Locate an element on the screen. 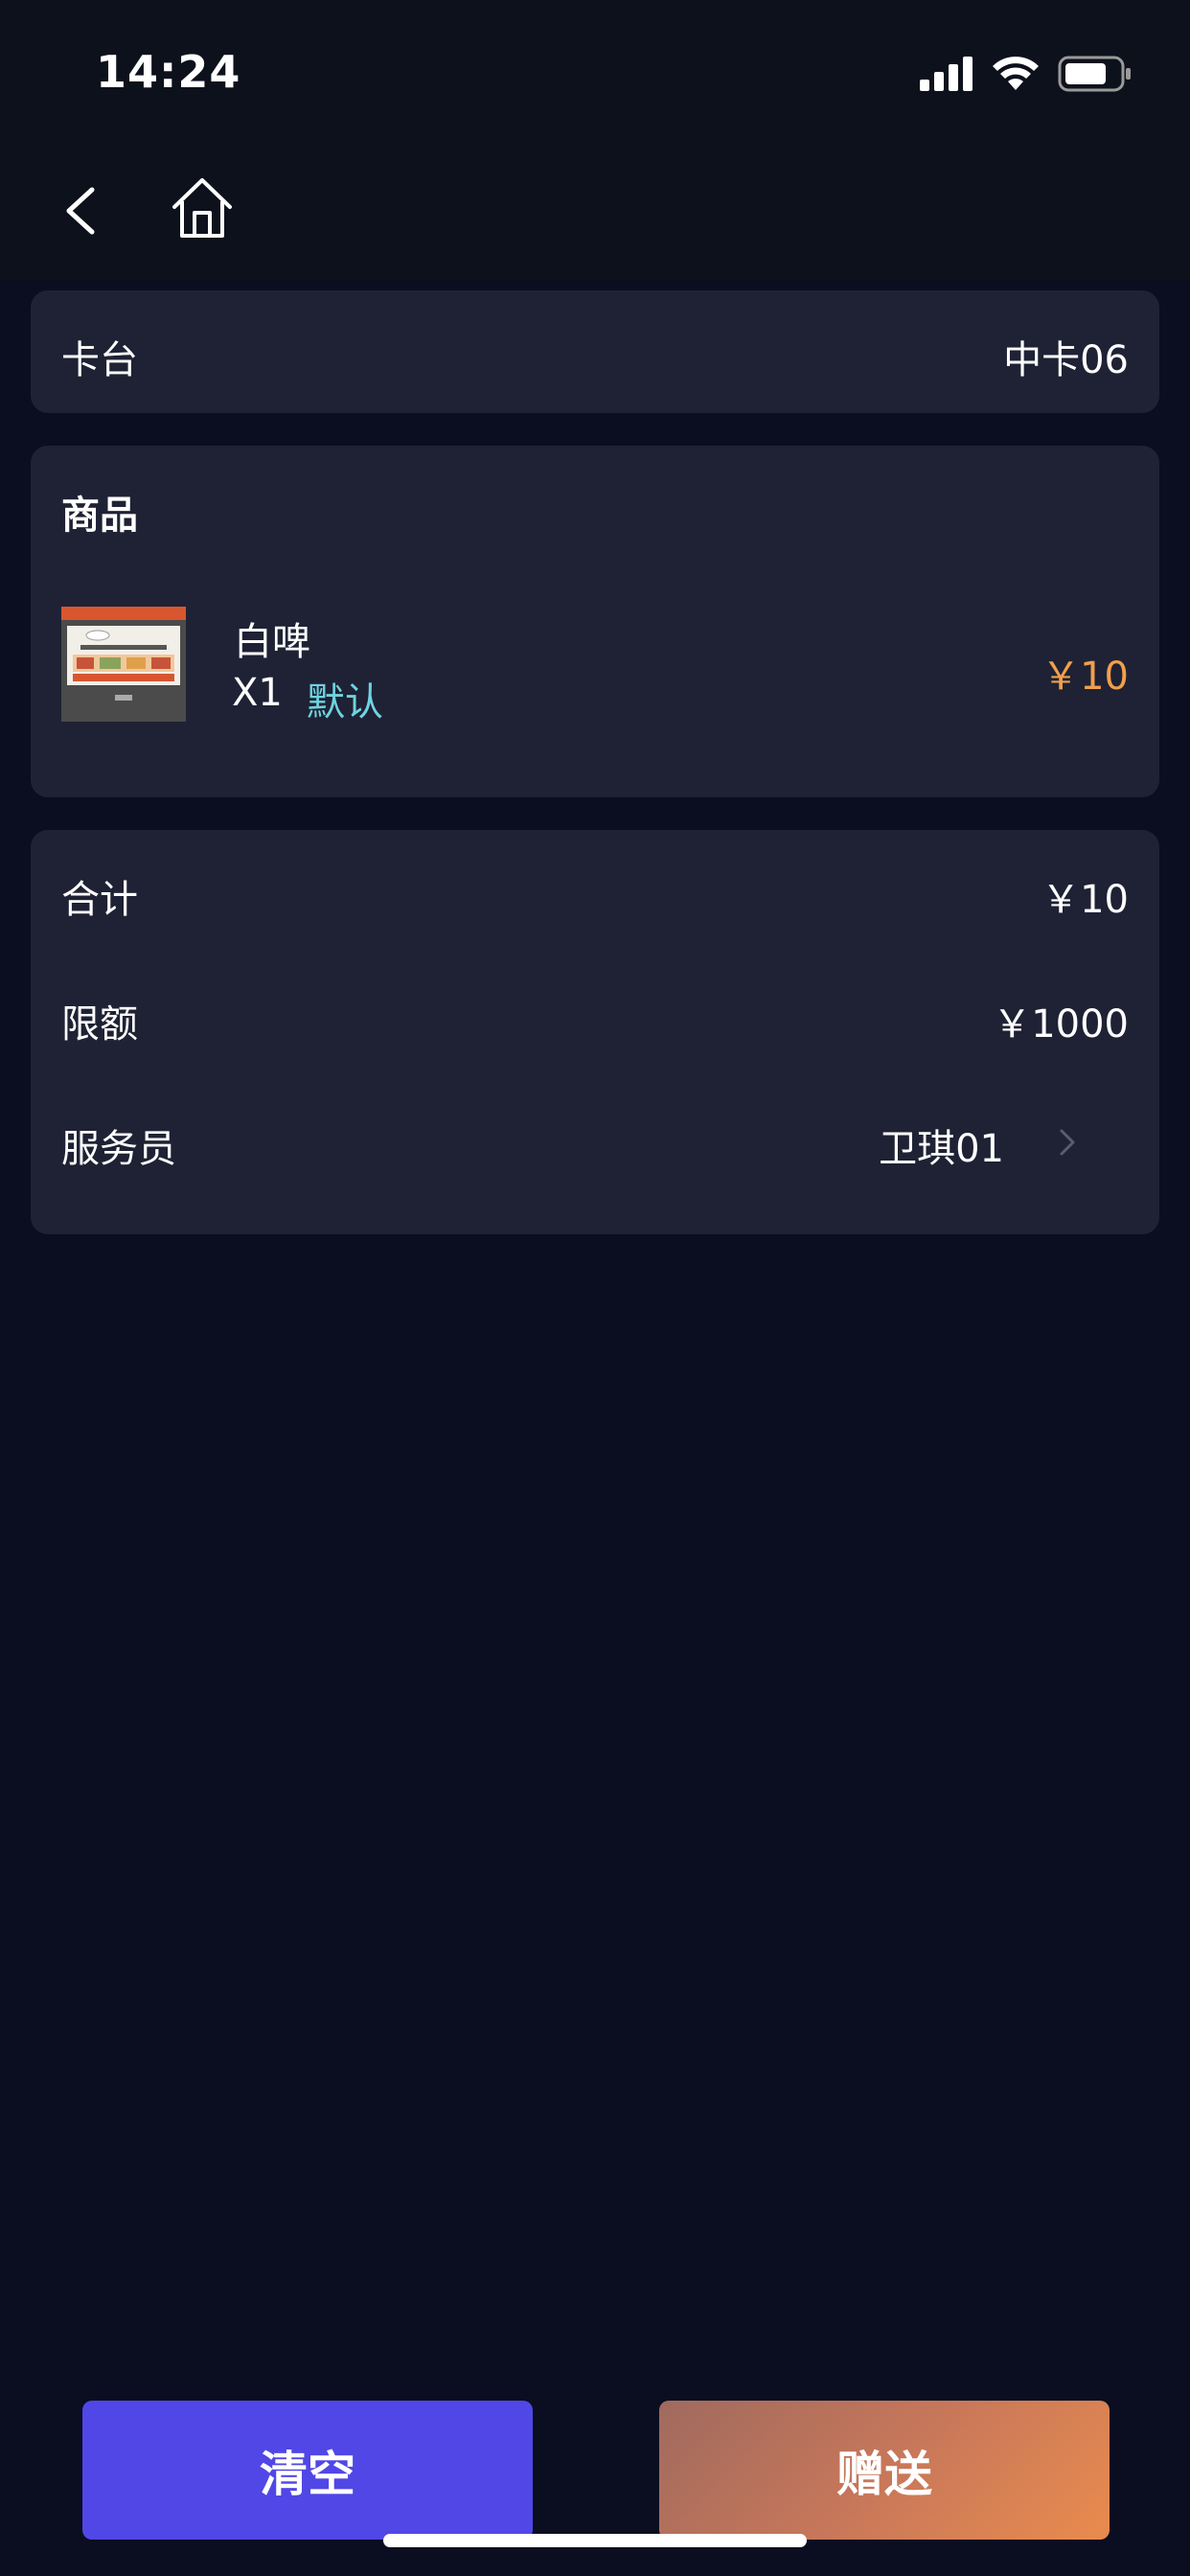  product-thumbnail is located at coordinates (124, 665).